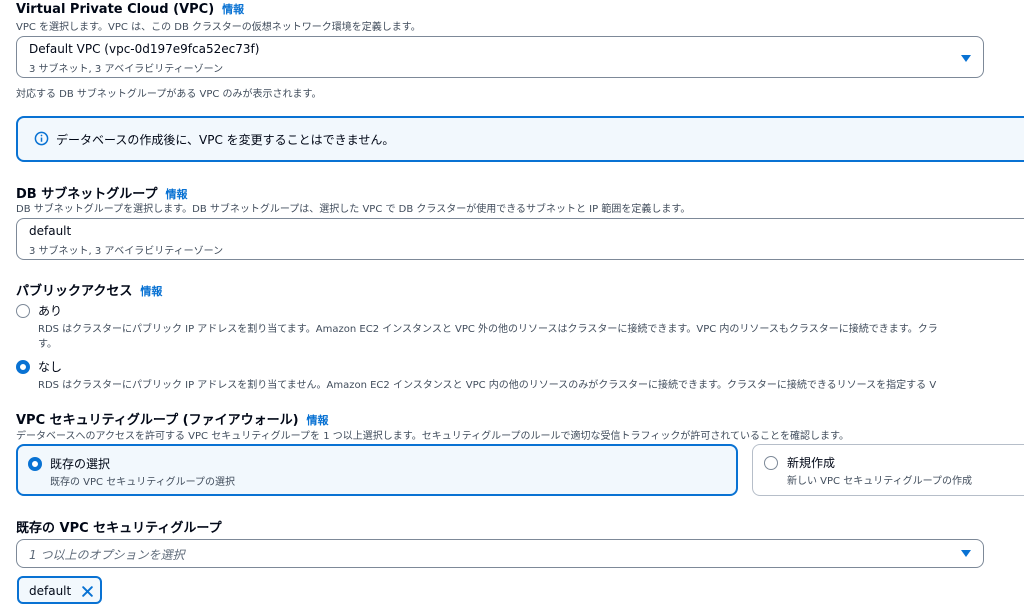 This screenshot has width=1024, height=614. Describe the element at coordinates (500, 553) in the screenshot. I see `existing-groups-multiselect: 1 つ以上のオプションを選択` at that location.